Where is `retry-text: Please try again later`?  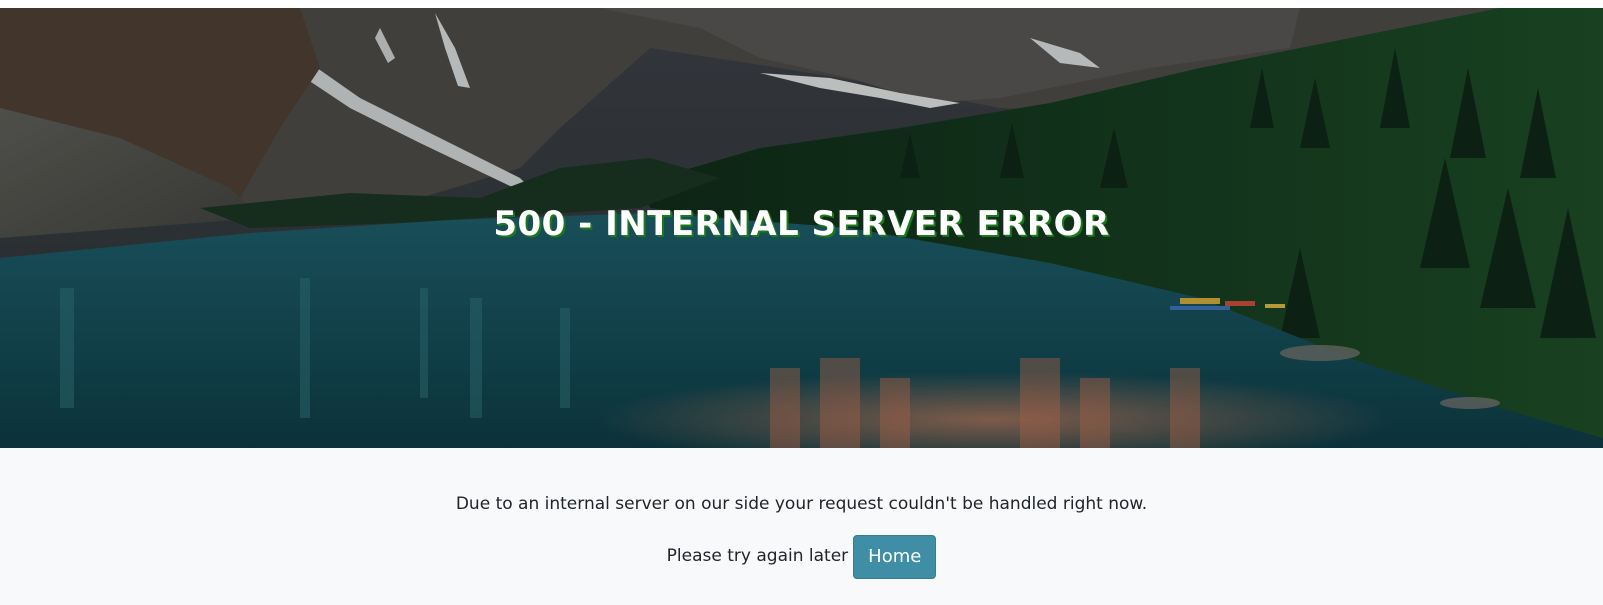
retry-text: Please try again later is located at coordinates (757, 556).